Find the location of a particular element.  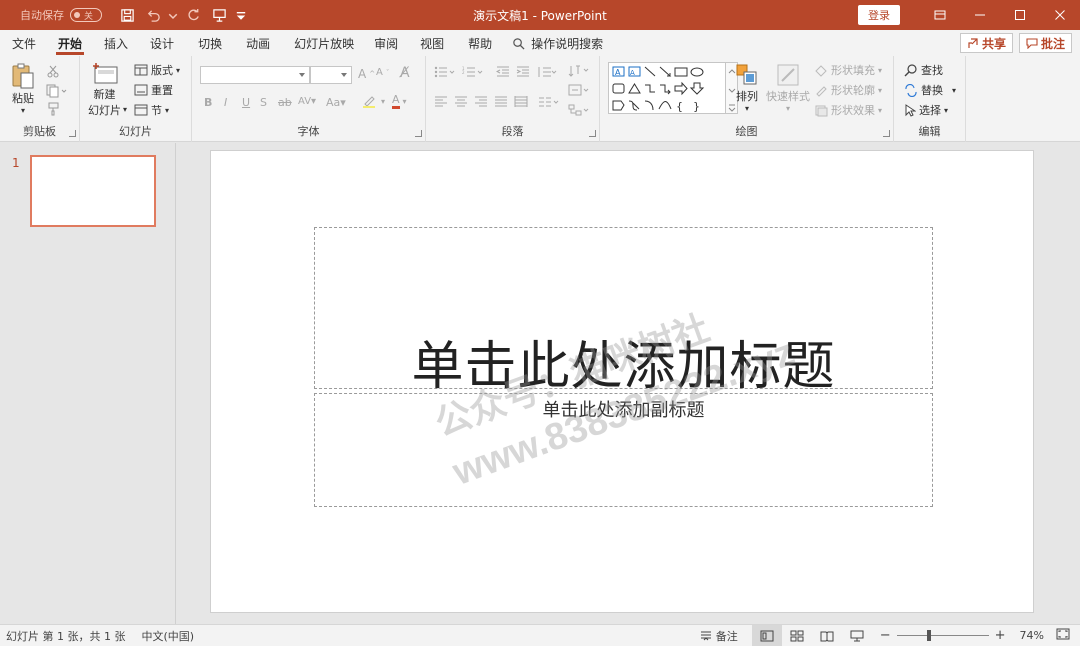

align-left-icon is located at coordinates (441, 102).